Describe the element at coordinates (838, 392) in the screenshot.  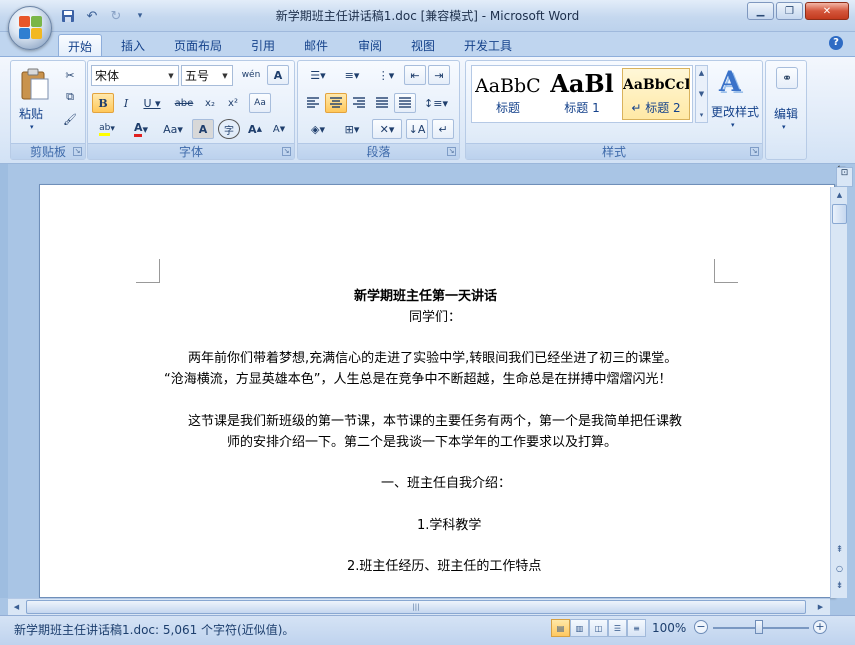
I see `vertical-scrollbar: ▲ ⇞ ○ ⇟` at that location.